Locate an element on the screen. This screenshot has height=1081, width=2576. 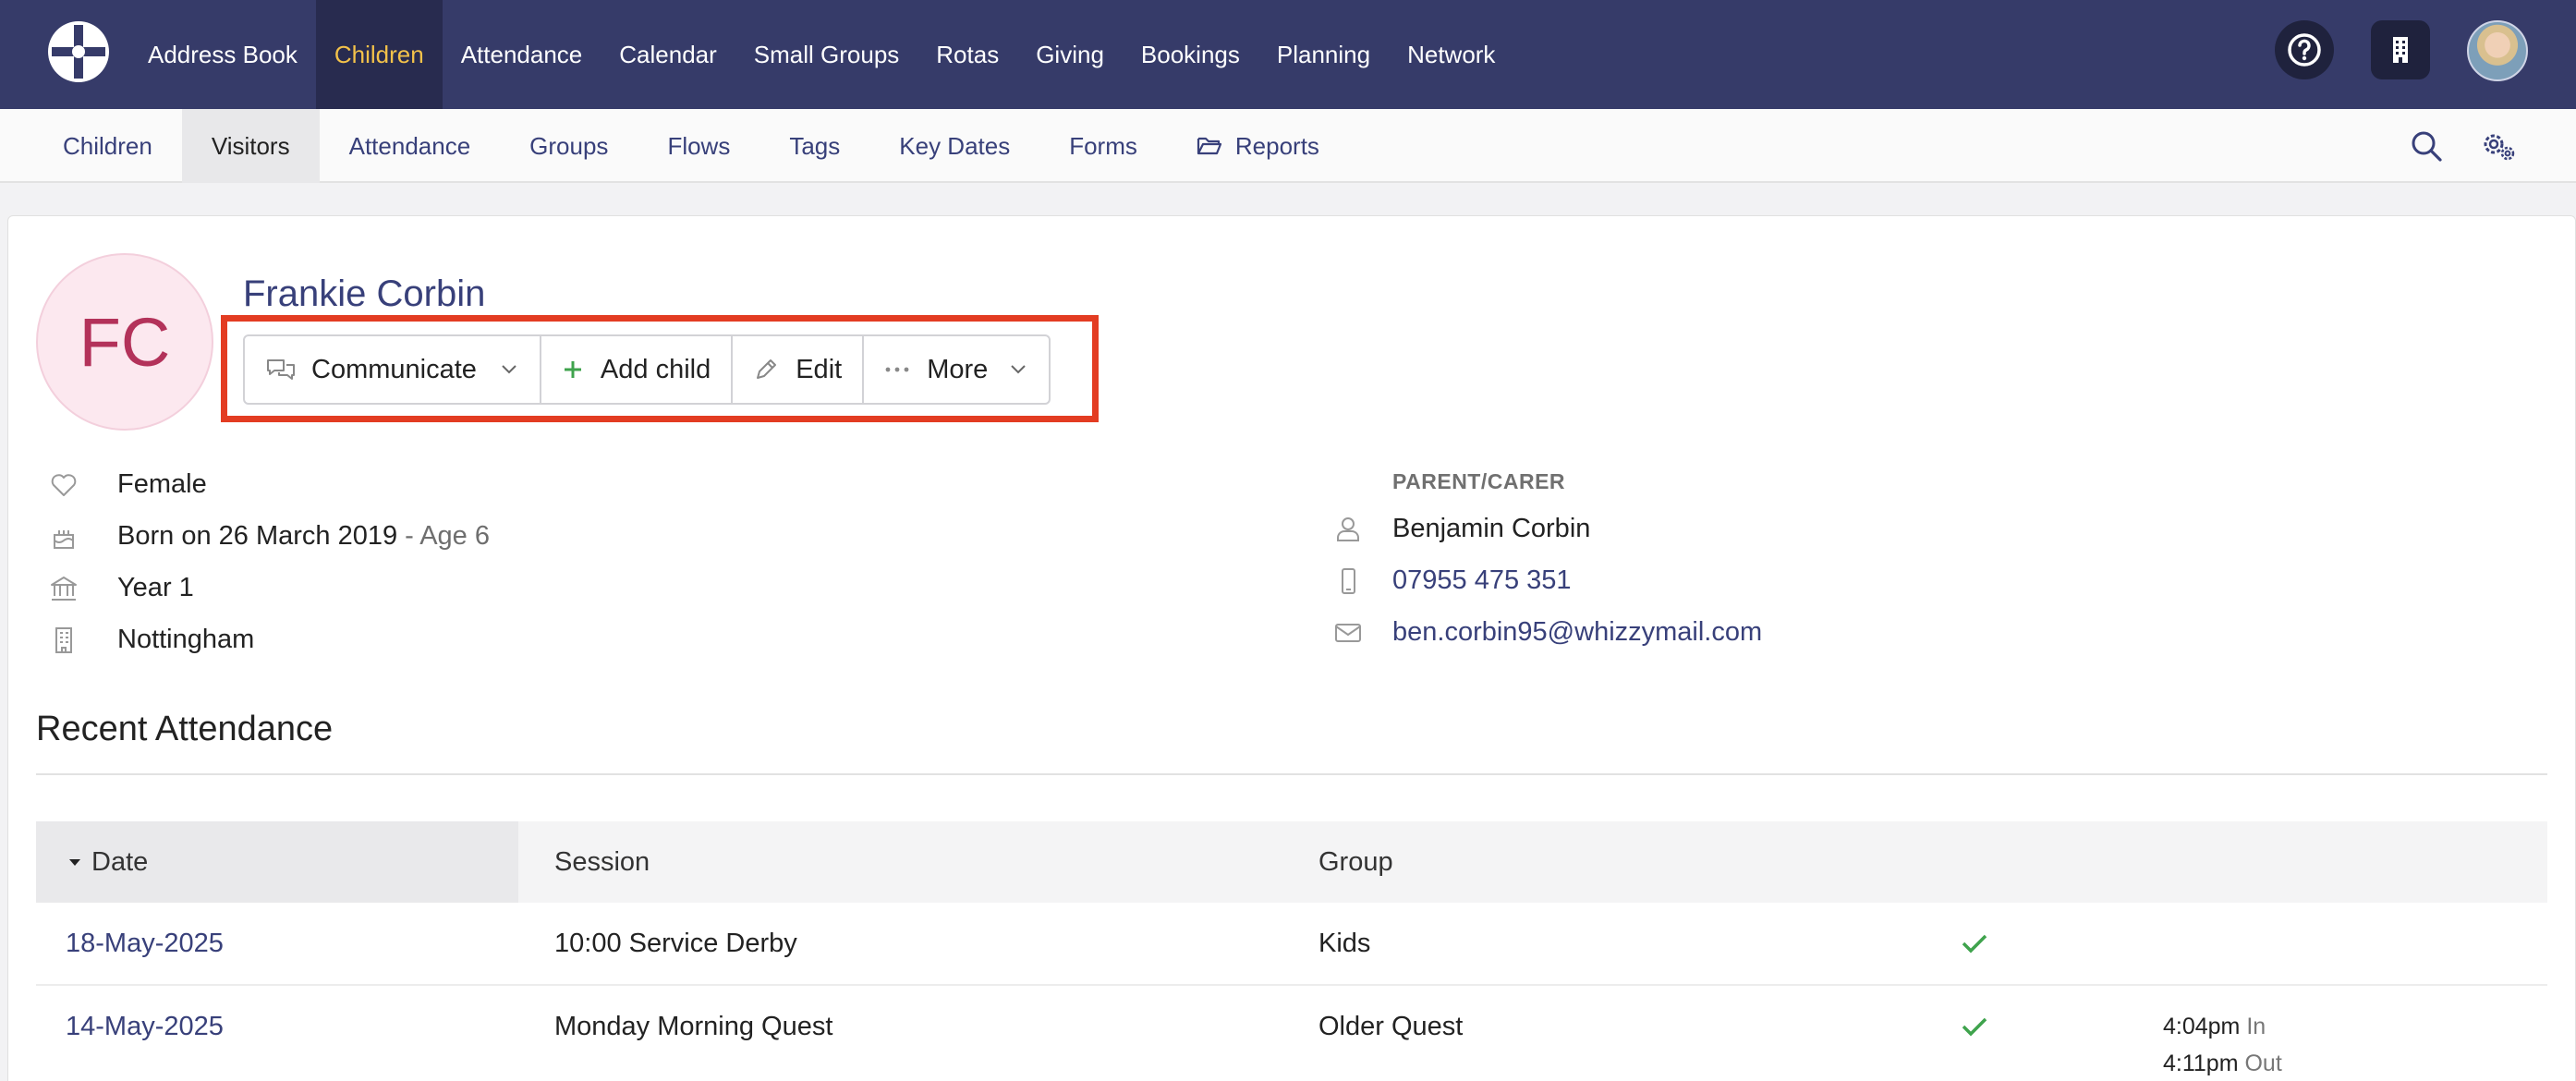
user-avatar is located at coordinates (2497, 50).